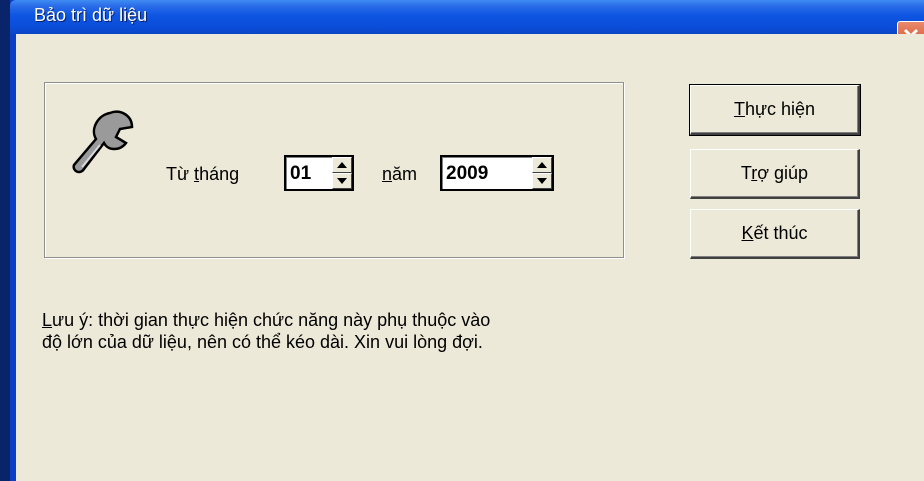 Image resolution: width=924 pixels, height=481 pixels. Describe the element at coordinates (103, 142) in the screenshot. I see `wrench-icon` at that location.